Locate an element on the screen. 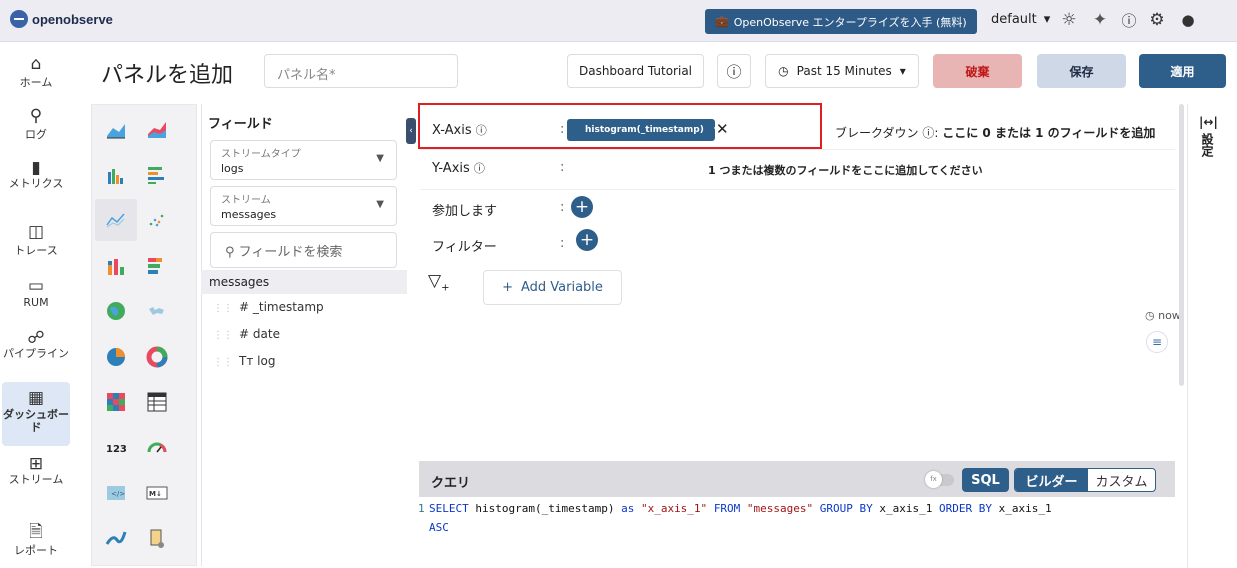  nav-dashboards: ▦ ダッシュボード is located at coordinates (36, 414).